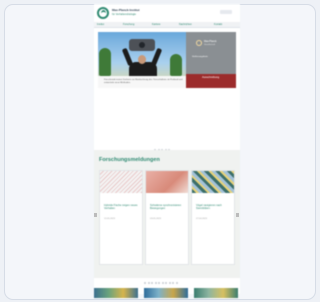 The height and width of the screenshot is (302, 320). I want to click on footer-image-strip, so click(167, 295).